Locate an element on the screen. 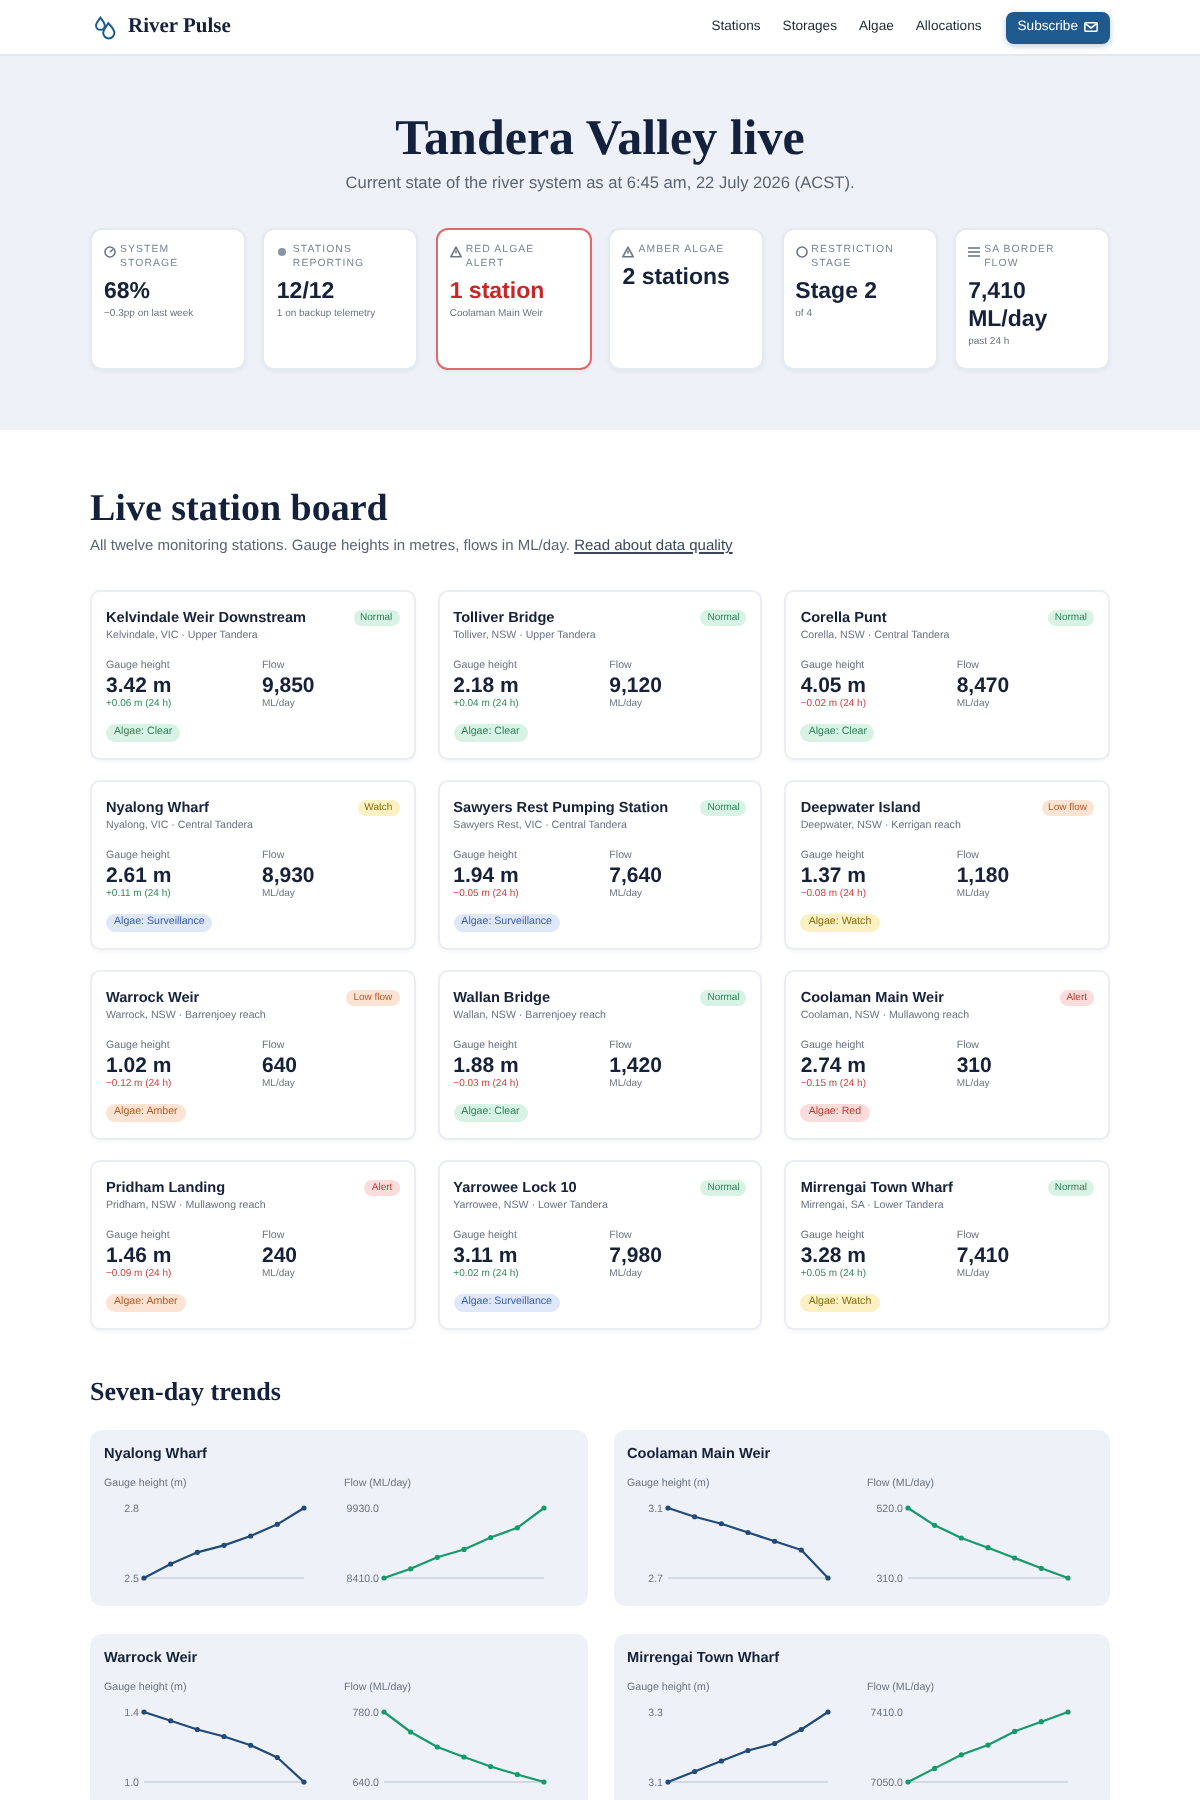 This screenshot has width=1200, height=1800. page-title: Tandera Valley live is located at coordinates (600, 140).